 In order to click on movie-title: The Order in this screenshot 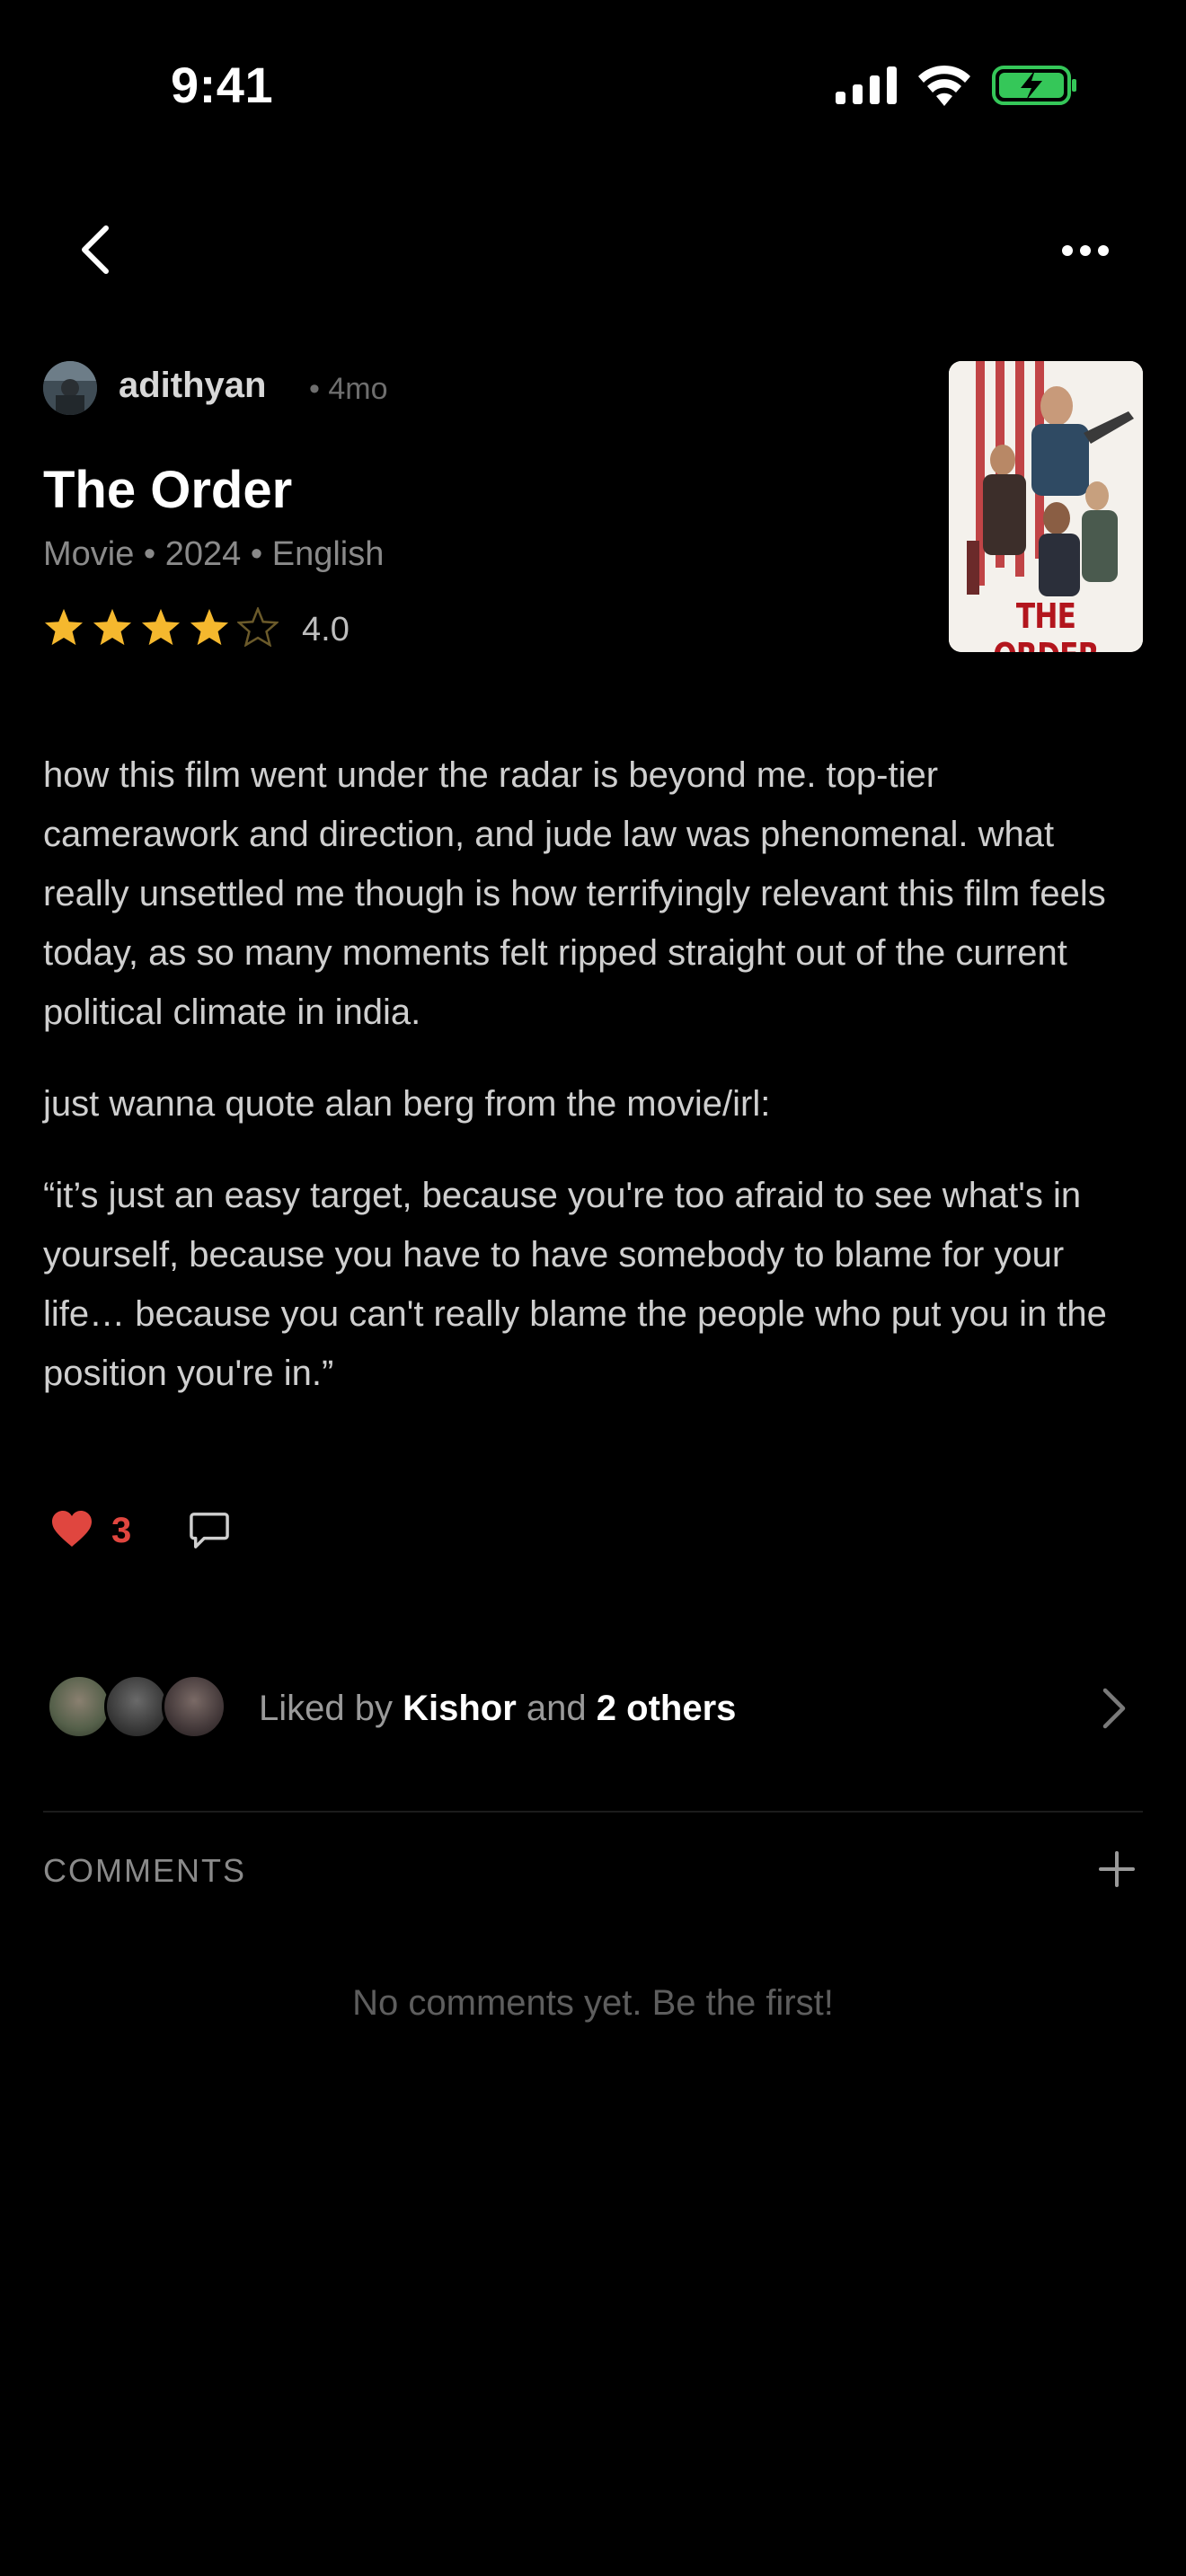, I will do `click(167, 490)`.